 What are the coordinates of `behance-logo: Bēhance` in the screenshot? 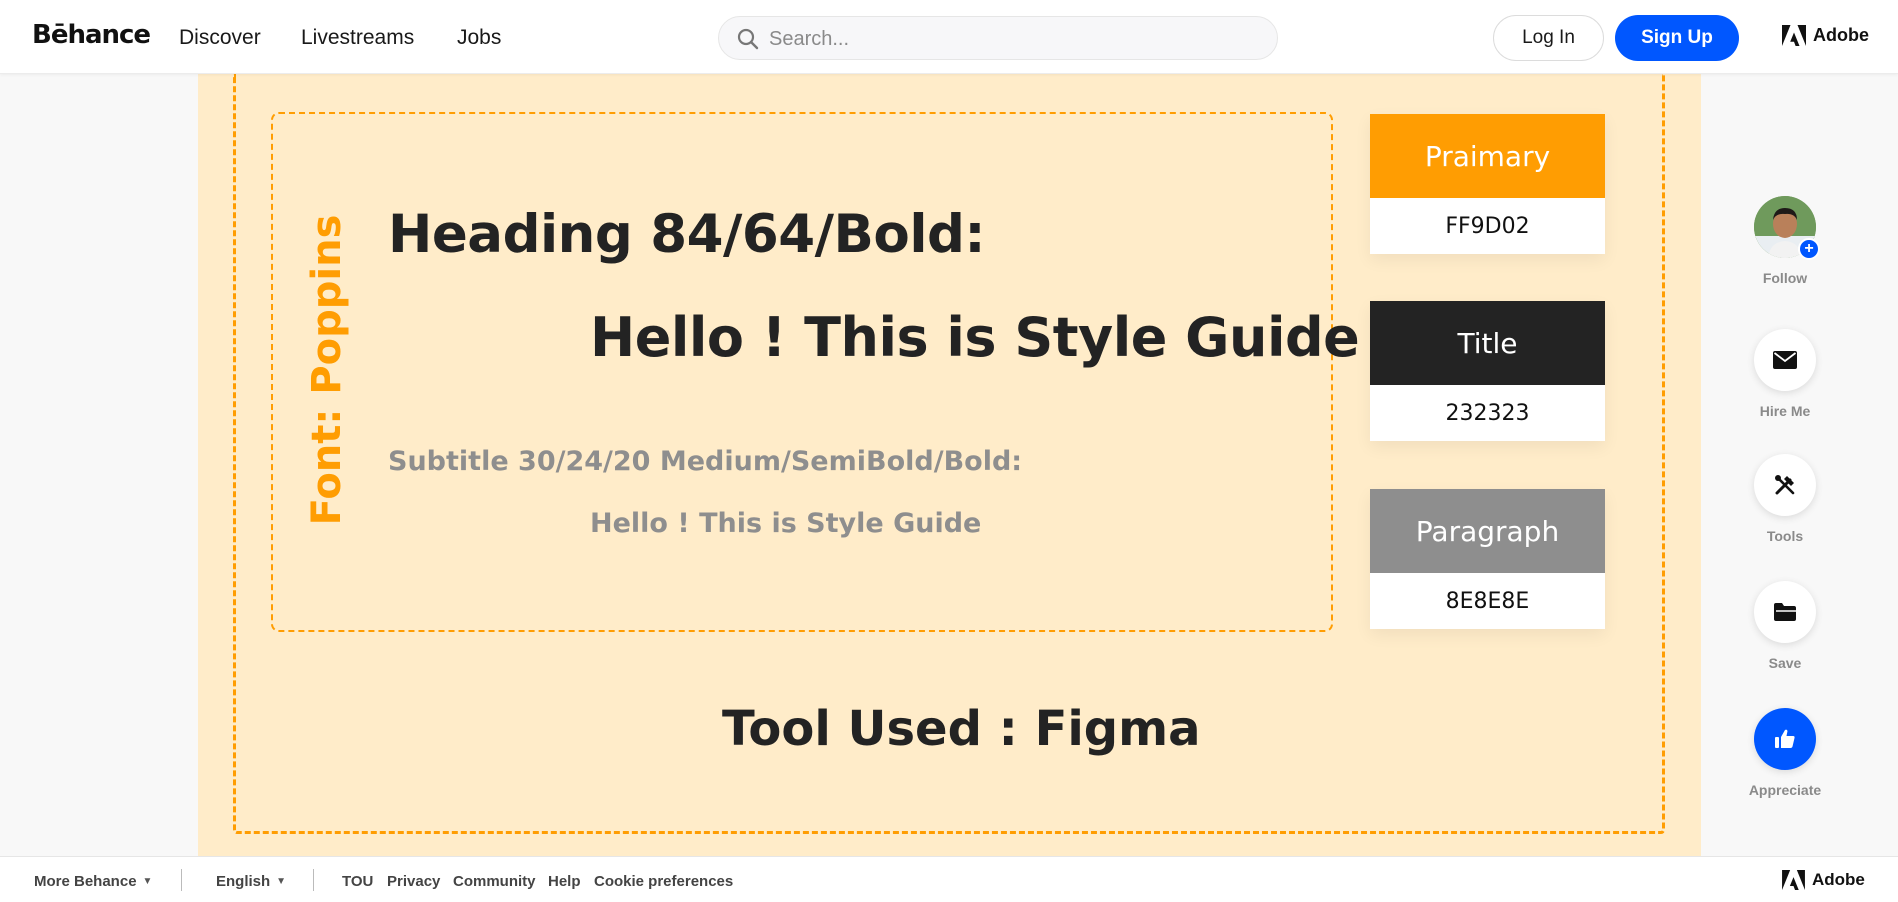 It's located at (91, 35).